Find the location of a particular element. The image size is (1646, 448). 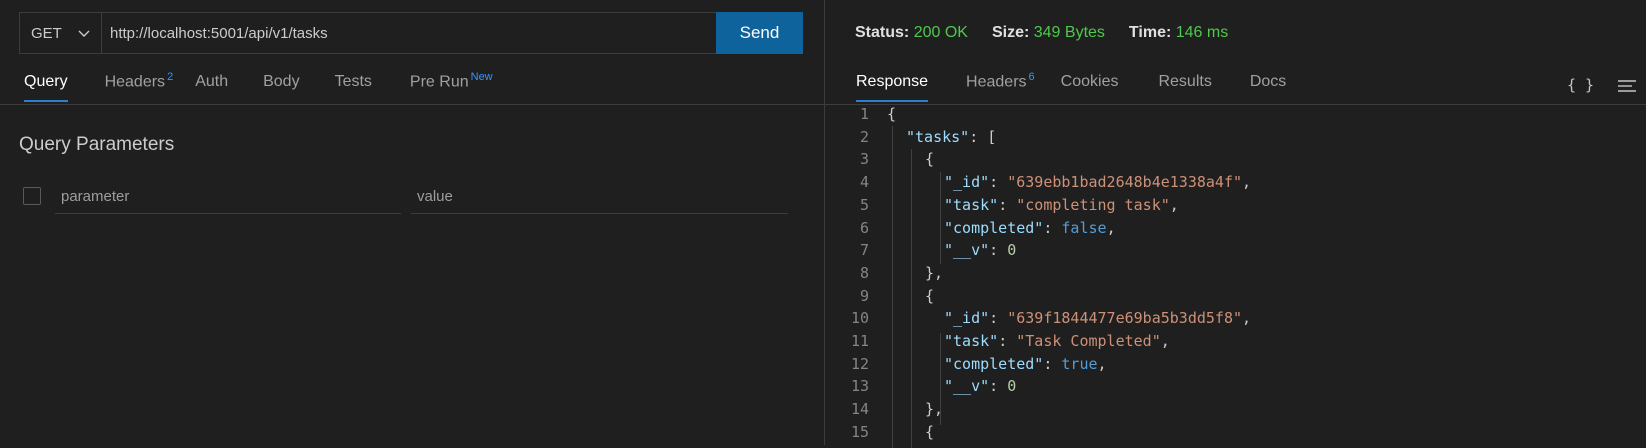

tab-label: Cookies is located at coordinates (1089, 82).